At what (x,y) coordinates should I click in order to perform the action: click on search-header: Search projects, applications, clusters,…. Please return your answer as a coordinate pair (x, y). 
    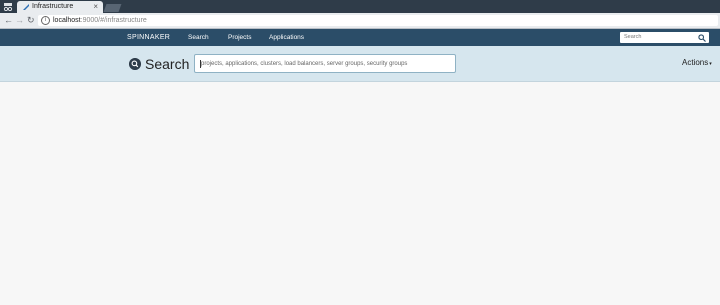
    Looking at the image, I should click on (360, 64).